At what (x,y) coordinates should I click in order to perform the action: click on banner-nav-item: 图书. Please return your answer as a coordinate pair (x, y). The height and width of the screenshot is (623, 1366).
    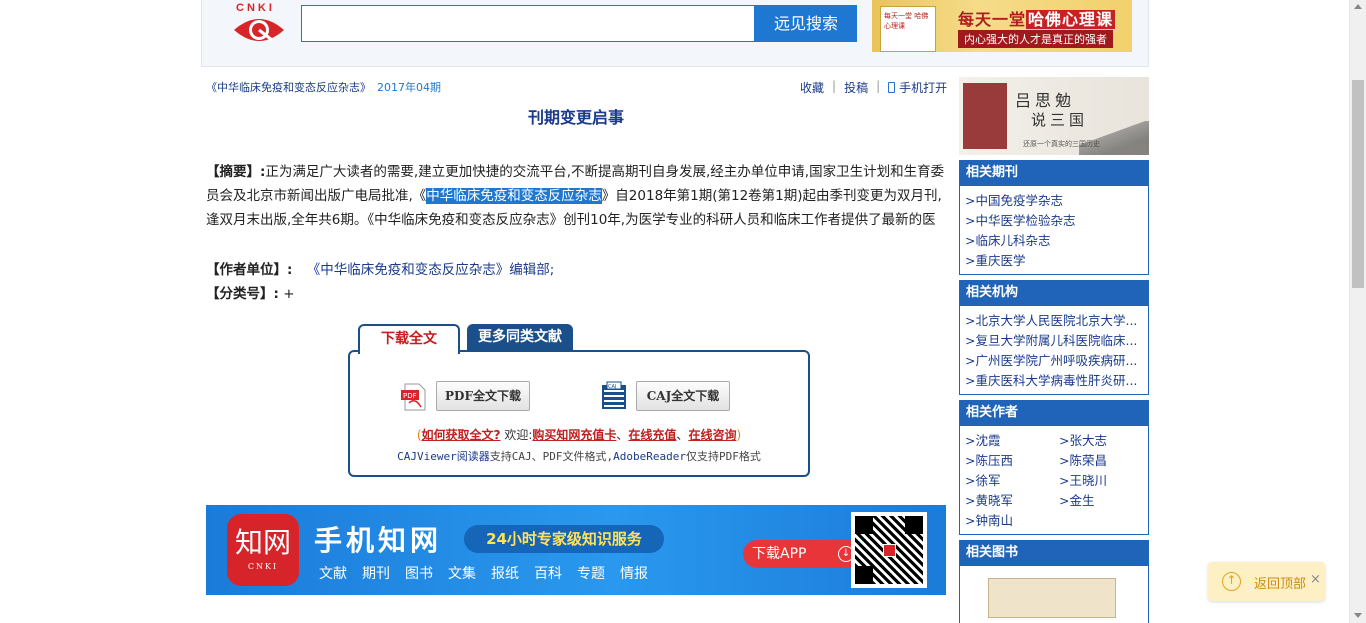
    Looking at the image, I should click on (419, 574).